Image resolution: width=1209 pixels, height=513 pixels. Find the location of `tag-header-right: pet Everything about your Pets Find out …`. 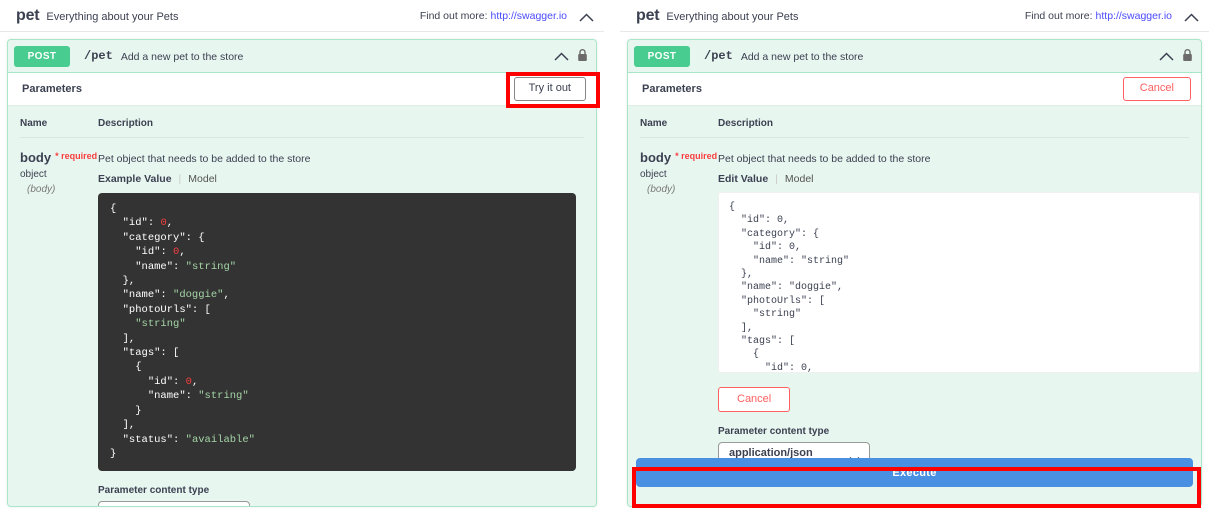

tag-header-right: pet Everything about your Pets Find out … is located at coordinates (914, 16).